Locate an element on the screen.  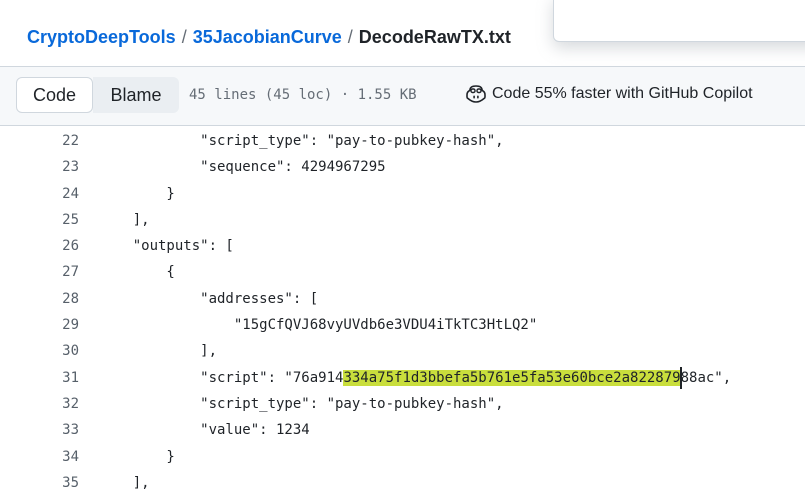
code-line: 35 ], is located at coordinates (402, 483).